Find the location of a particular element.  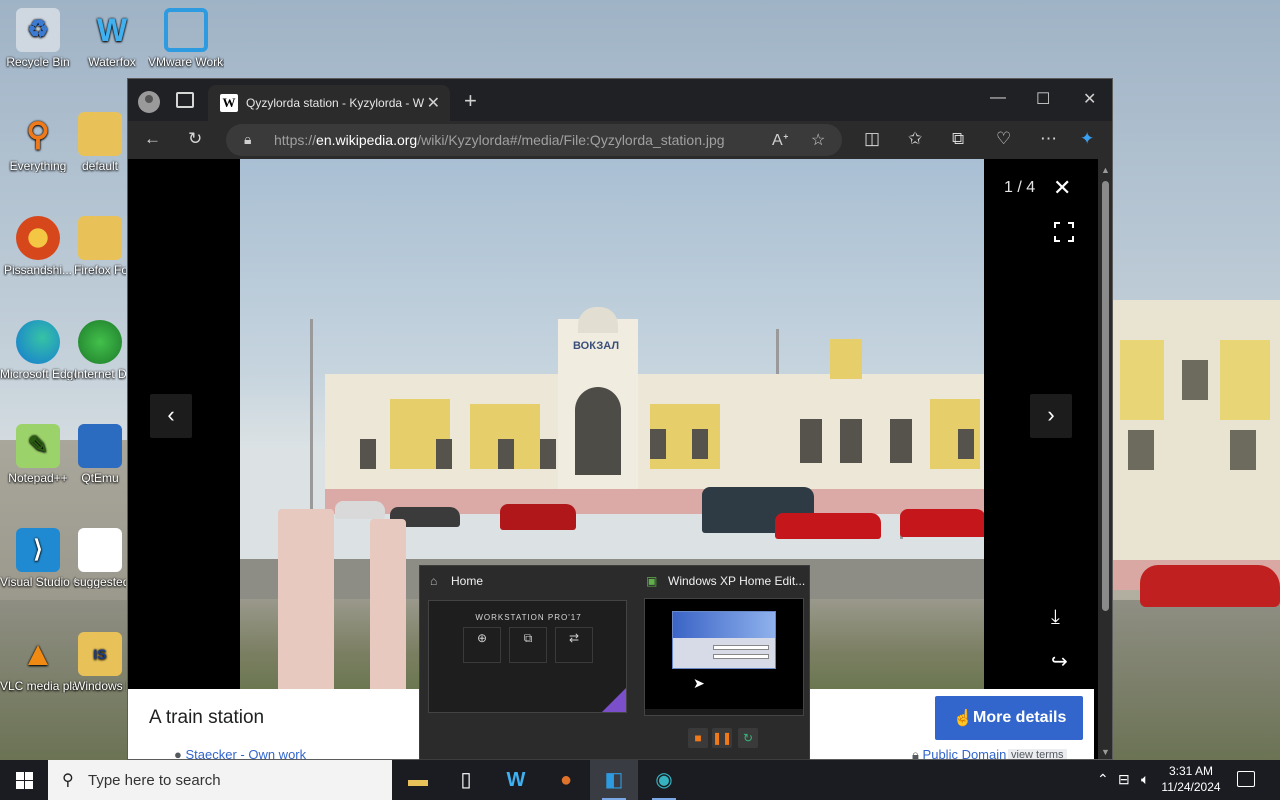

back-arrow-icon: ← is located at coordinates (152, 139).